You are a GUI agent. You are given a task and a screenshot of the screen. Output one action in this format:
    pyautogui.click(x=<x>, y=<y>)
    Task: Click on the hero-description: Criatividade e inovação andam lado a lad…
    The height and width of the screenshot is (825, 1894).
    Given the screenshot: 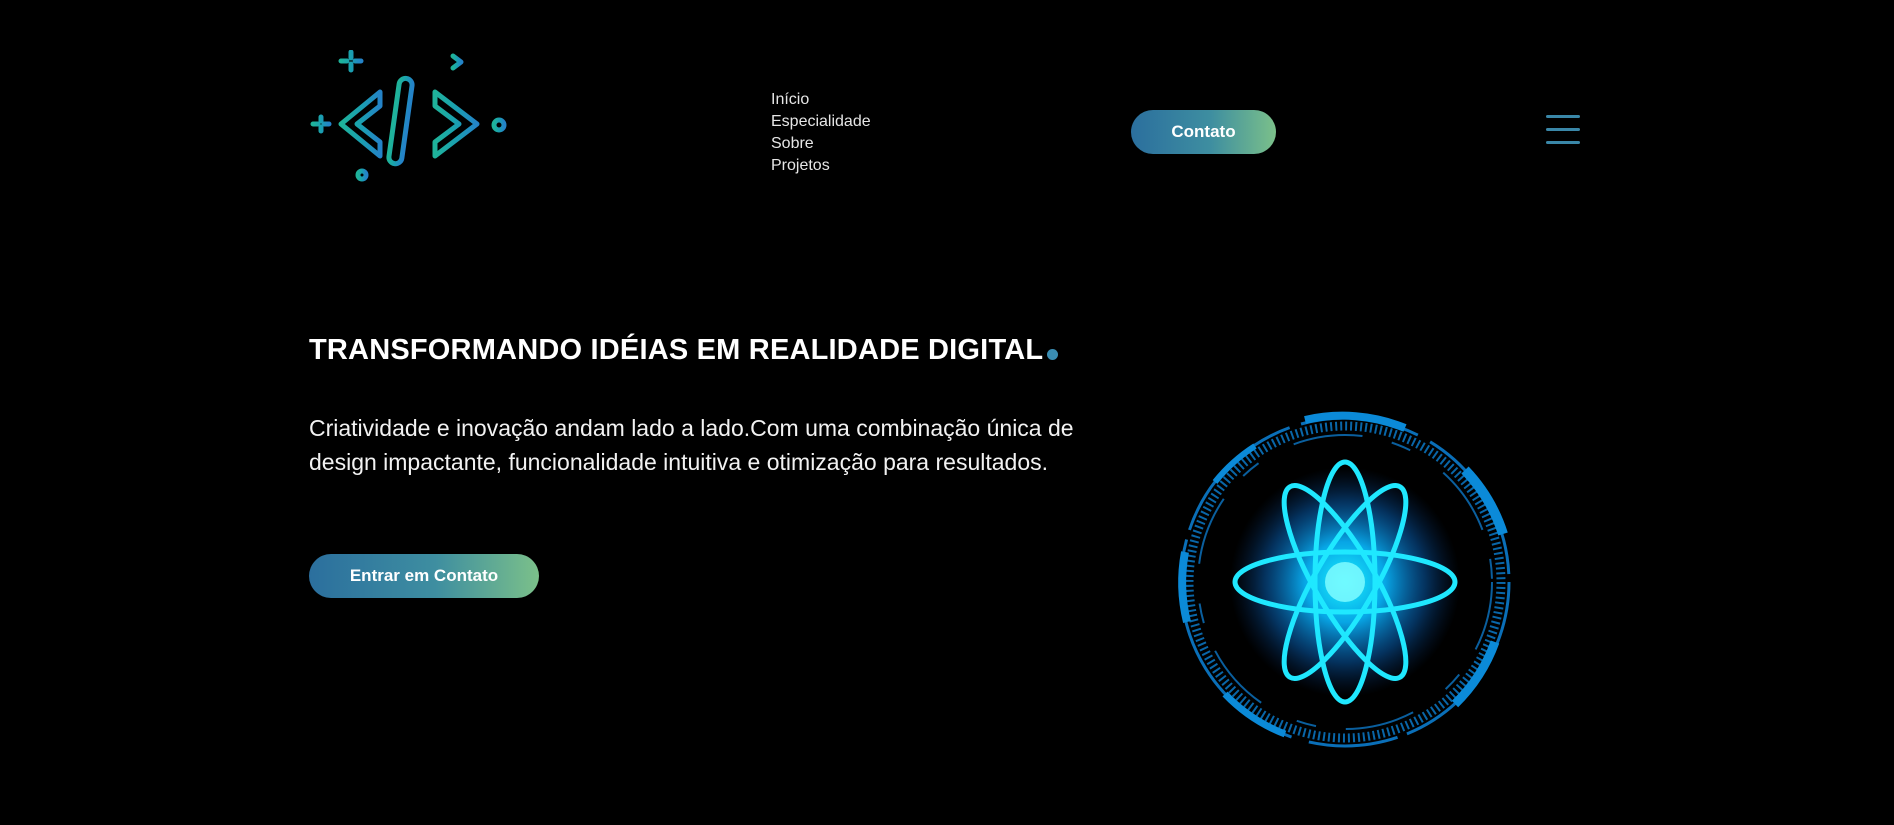 What is the action you would take?
    pyautogui.click(x=691, y=445)
    